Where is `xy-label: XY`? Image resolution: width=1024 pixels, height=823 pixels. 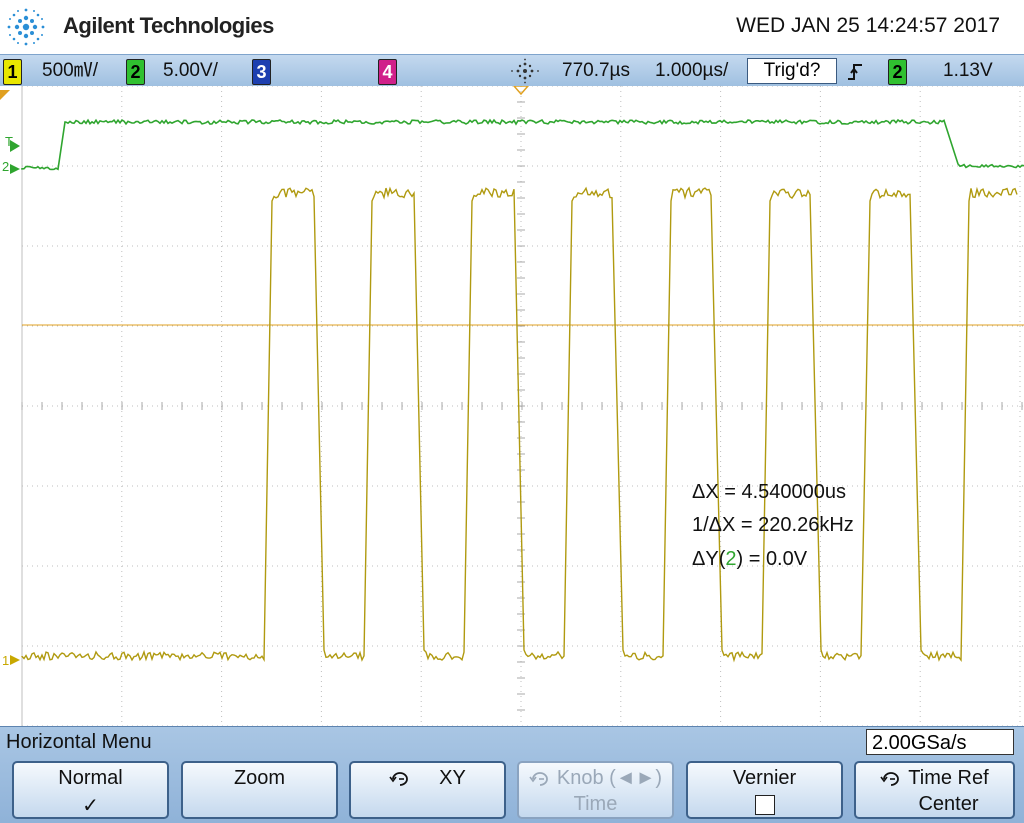 xy-label: XY is located at coordinates (452, 778).